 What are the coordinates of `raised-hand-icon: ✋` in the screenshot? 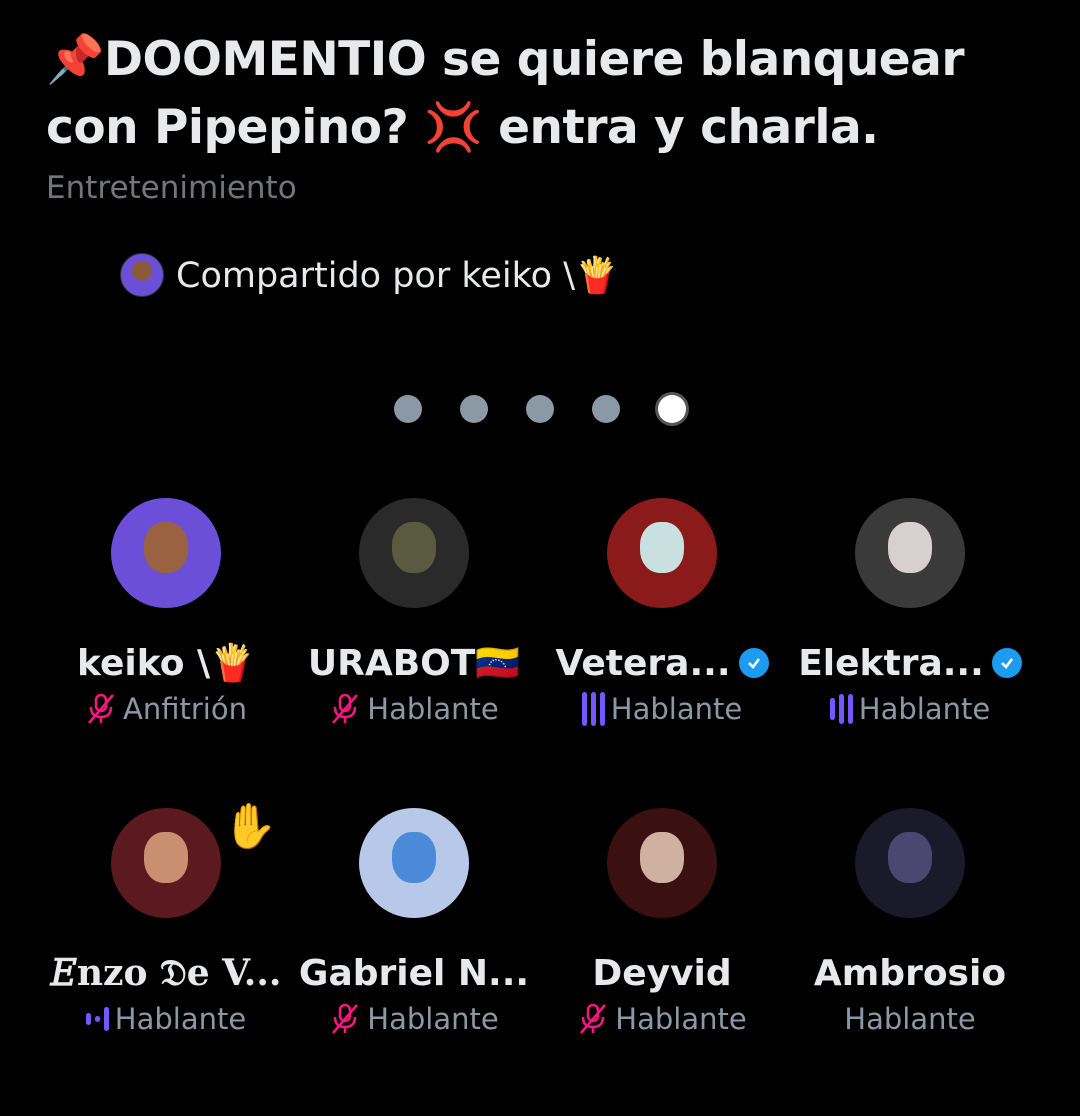 It's located at (250, 826).